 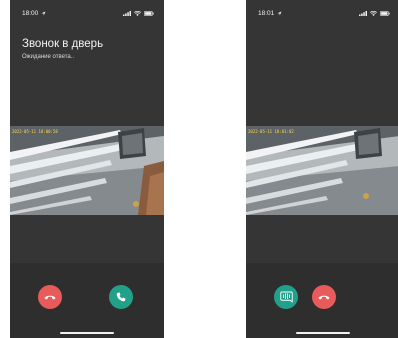 What do you see at coordinates (35, 131) in the screenshot?
I see `video-timestamp: 2022-05-11 18:00:58` at bounding box center [35, 131].